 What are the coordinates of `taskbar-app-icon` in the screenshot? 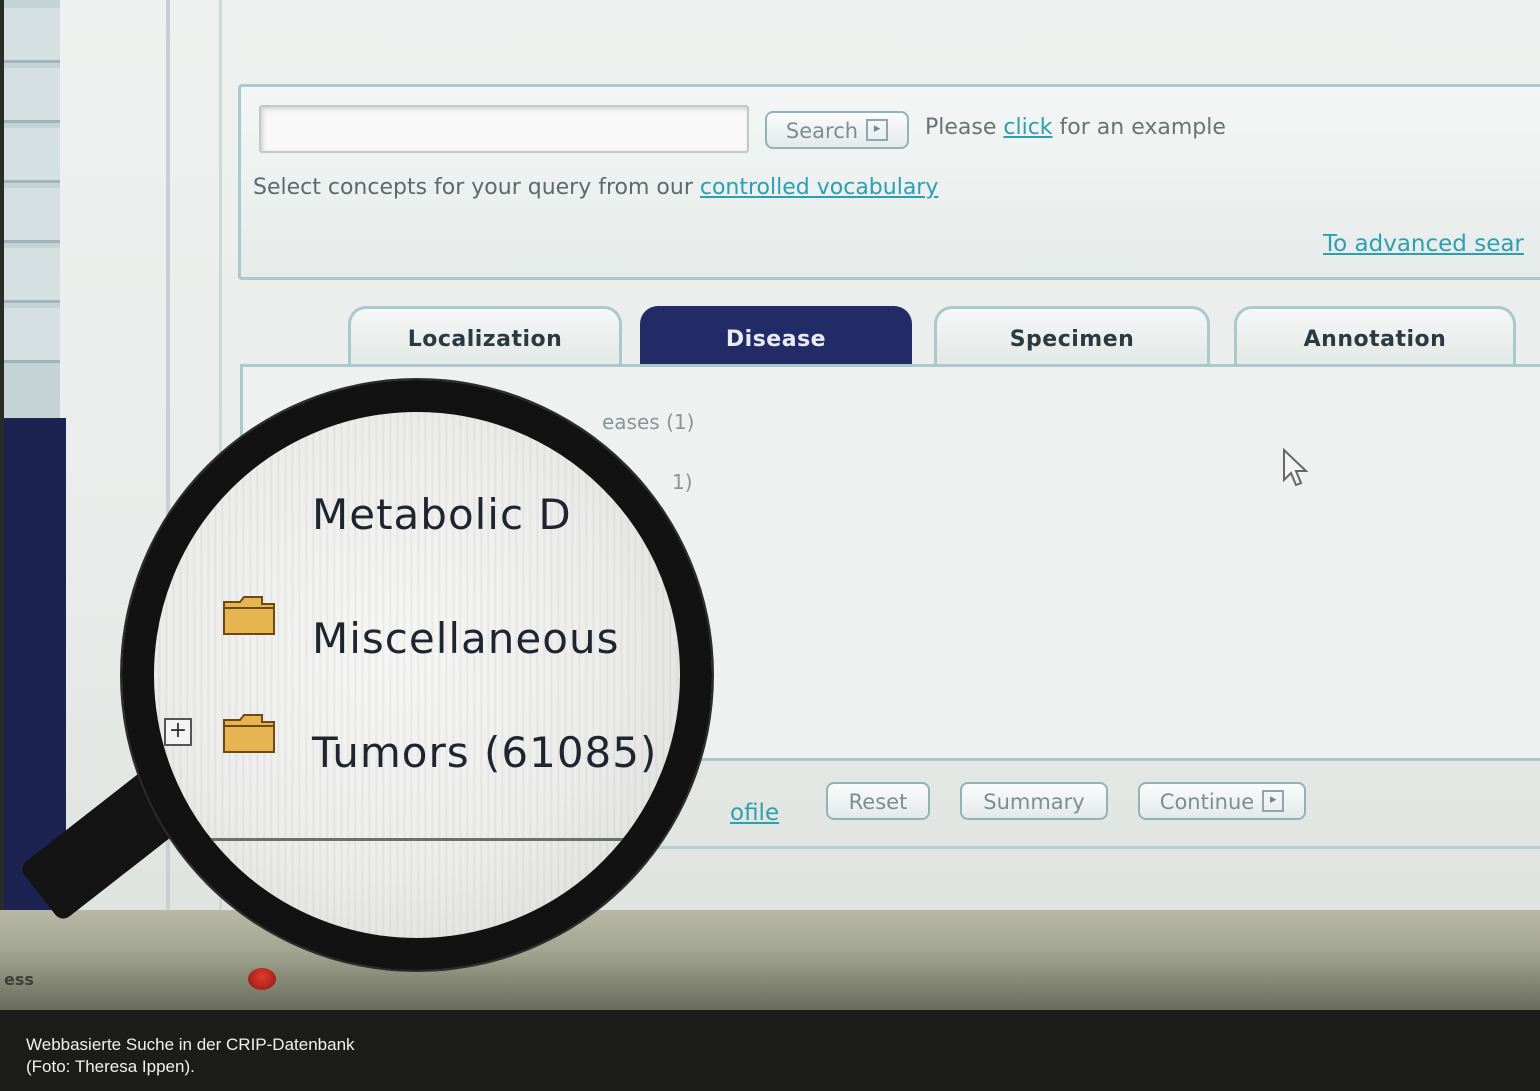 It's located at (262, 979).